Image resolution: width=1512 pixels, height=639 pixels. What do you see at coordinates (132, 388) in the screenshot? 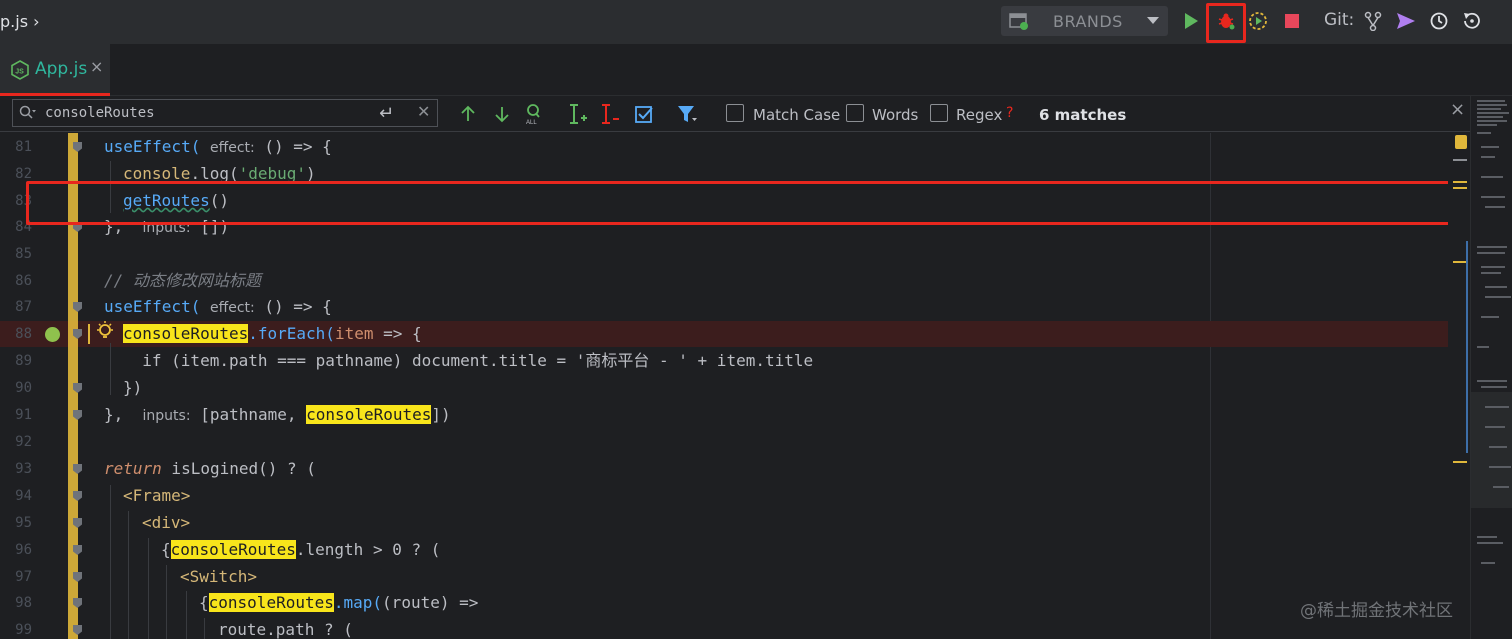
I see `code-line: })` at bounding box center [132, 388].